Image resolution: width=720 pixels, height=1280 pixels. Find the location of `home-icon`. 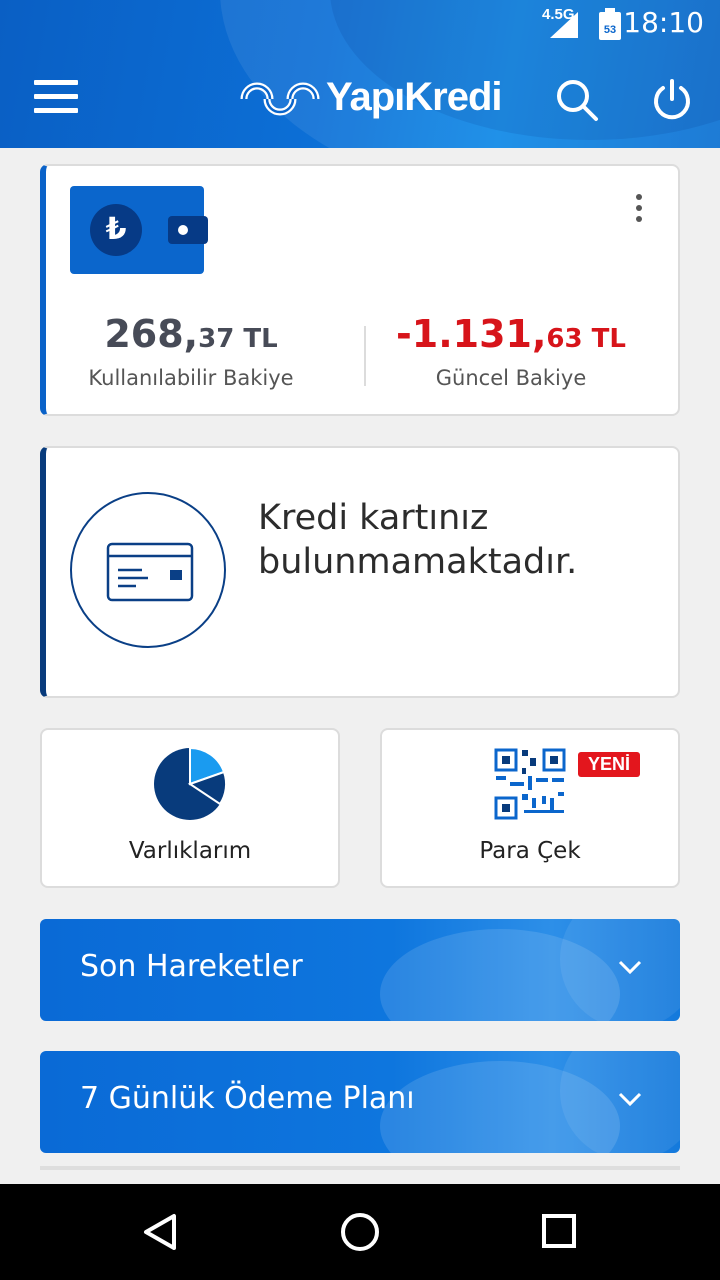

home-icon is located at coordinates (360, 1234).